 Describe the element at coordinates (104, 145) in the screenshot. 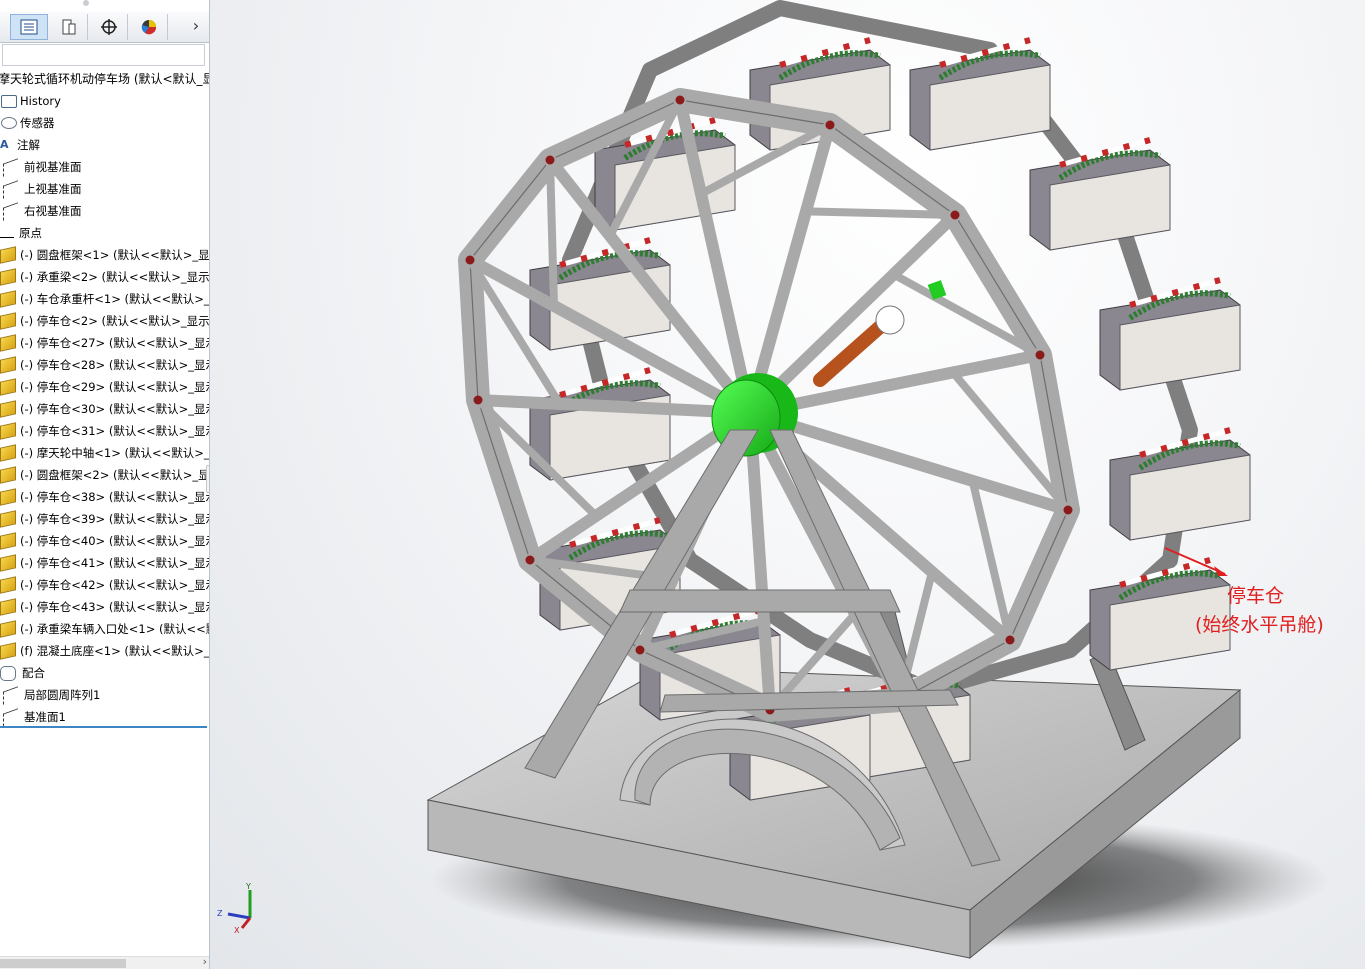

I see `tree-item: A 注解` at that location.